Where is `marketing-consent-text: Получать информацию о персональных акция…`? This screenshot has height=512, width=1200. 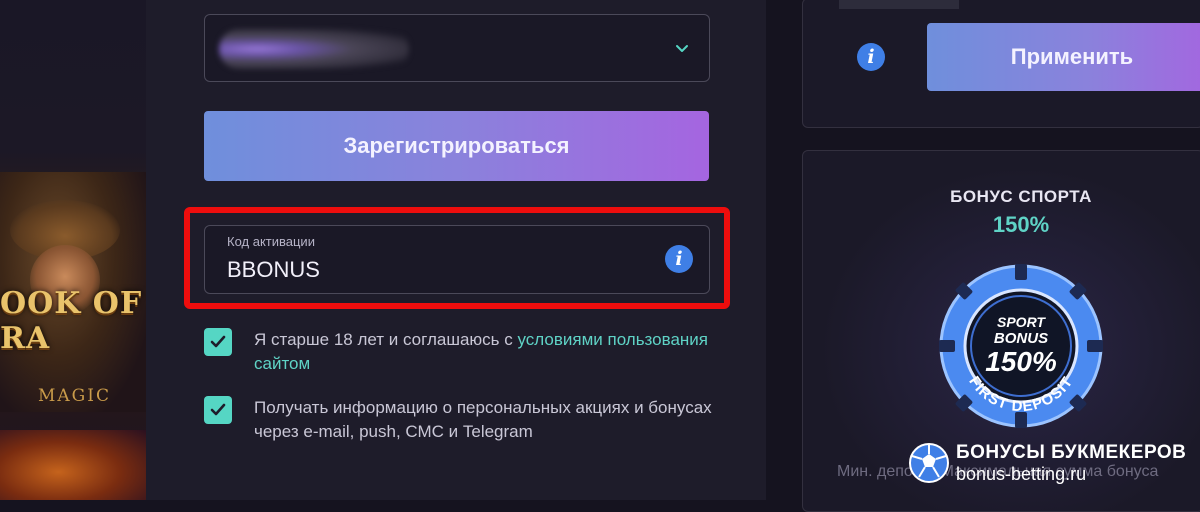 marketing-consent-text: Получать информацию о персональных акция… is located at coordinates (483, 419).